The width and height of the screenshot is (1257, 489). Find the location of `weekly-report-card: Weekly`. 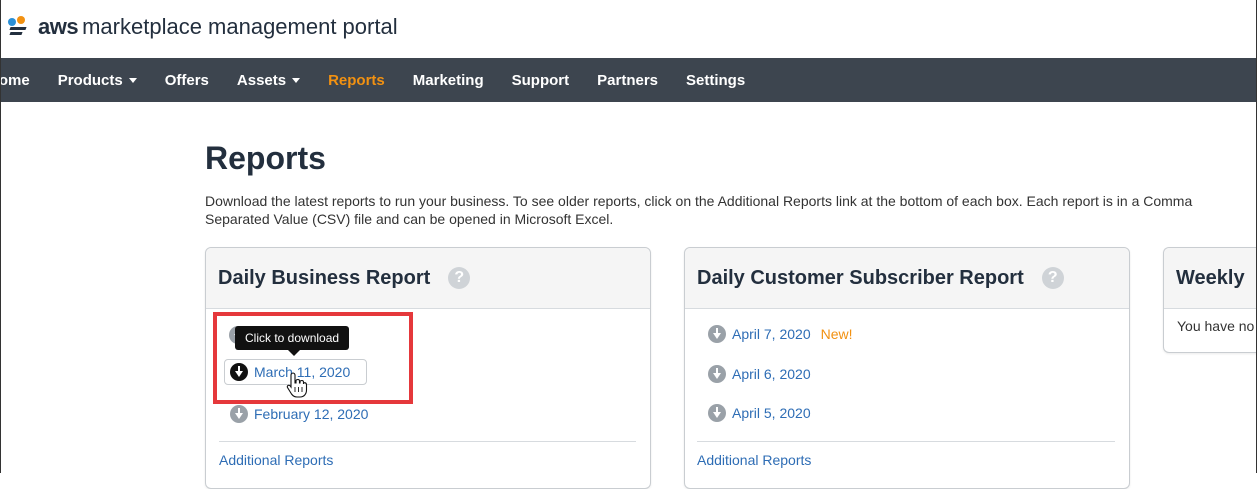

weekly-report-card: Weekly is located at coordinates (1210, 300).